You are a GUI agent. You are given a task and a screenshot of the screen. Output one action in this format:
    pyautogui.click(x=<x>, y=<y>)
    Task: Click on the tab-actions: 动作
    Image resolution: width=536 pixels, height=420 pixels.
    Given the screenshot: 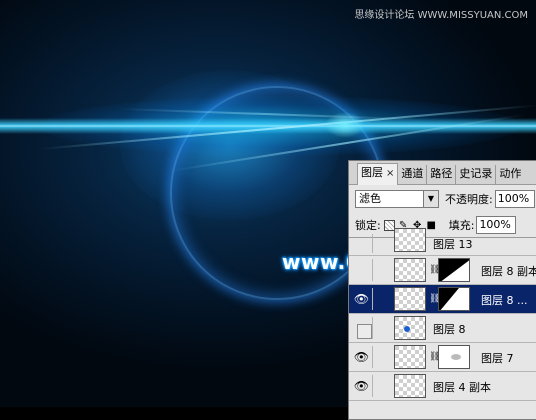 What is the action you would take?
    pyautogui.click(x=509, y=174)
    